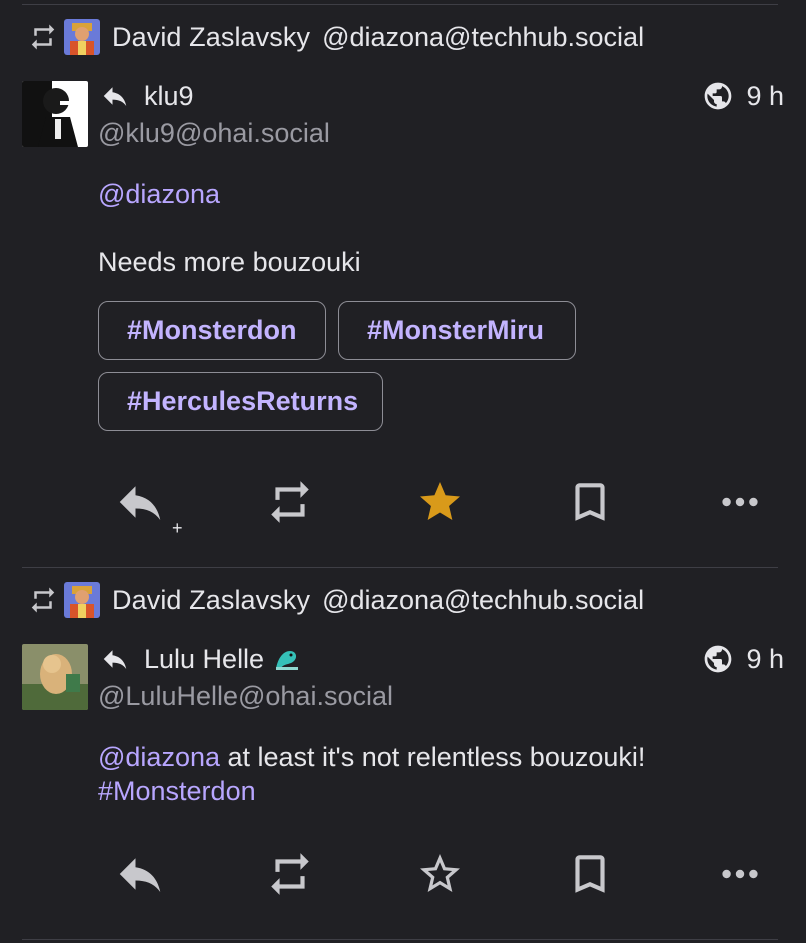  I want to click on author-name: klu9, so click(169, 96).